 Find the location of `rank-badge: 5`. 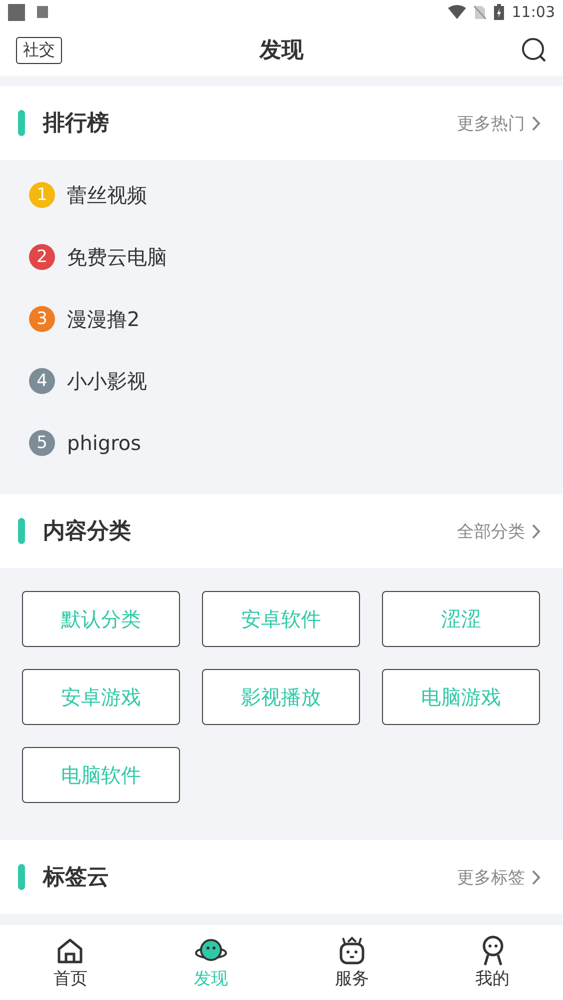

rank-badge: 5 is located at coordinates (42, 443).